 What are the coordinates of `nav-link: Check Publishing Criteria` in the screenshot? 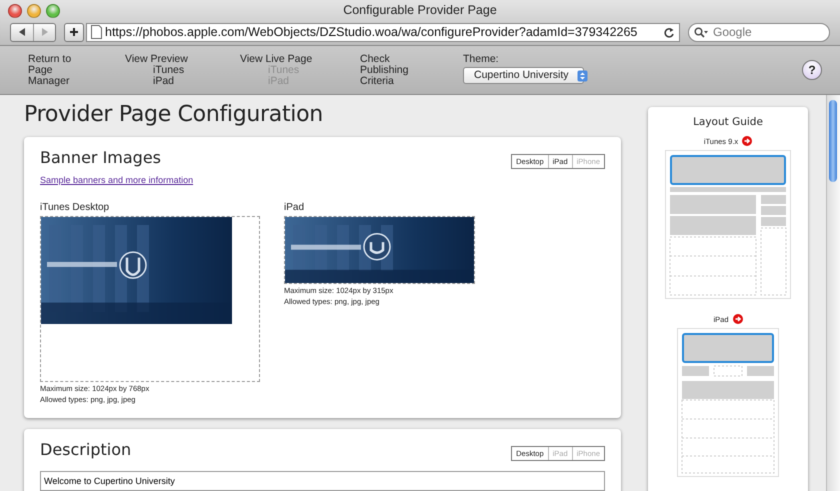 It's located at (384, 70).